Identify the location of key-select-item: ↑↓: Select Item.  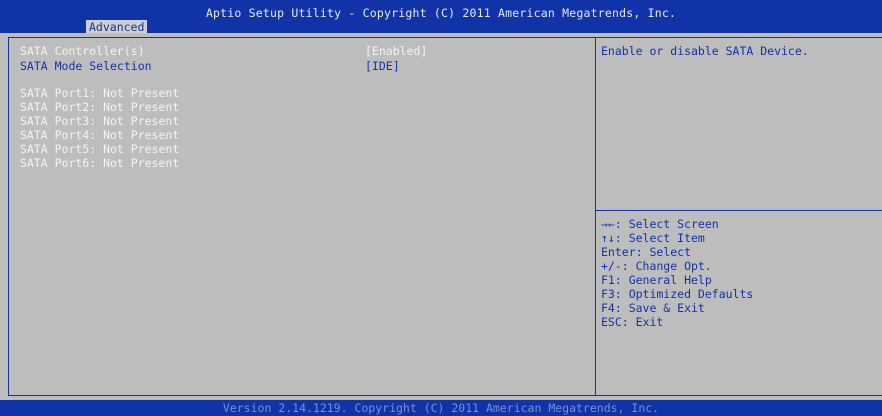
(653, 238).